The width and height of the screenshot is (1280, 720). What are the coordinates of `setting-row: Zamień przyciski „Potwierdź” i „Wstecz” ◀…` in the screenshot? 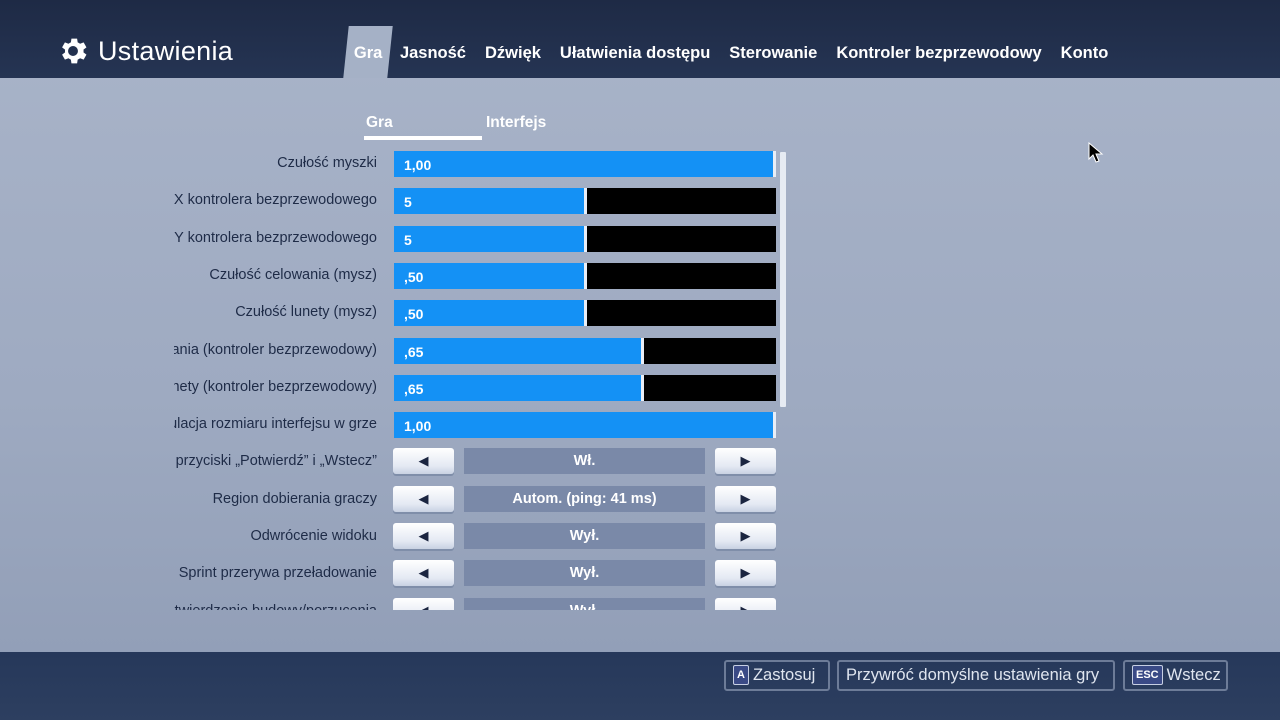 It's located at (484, 461).